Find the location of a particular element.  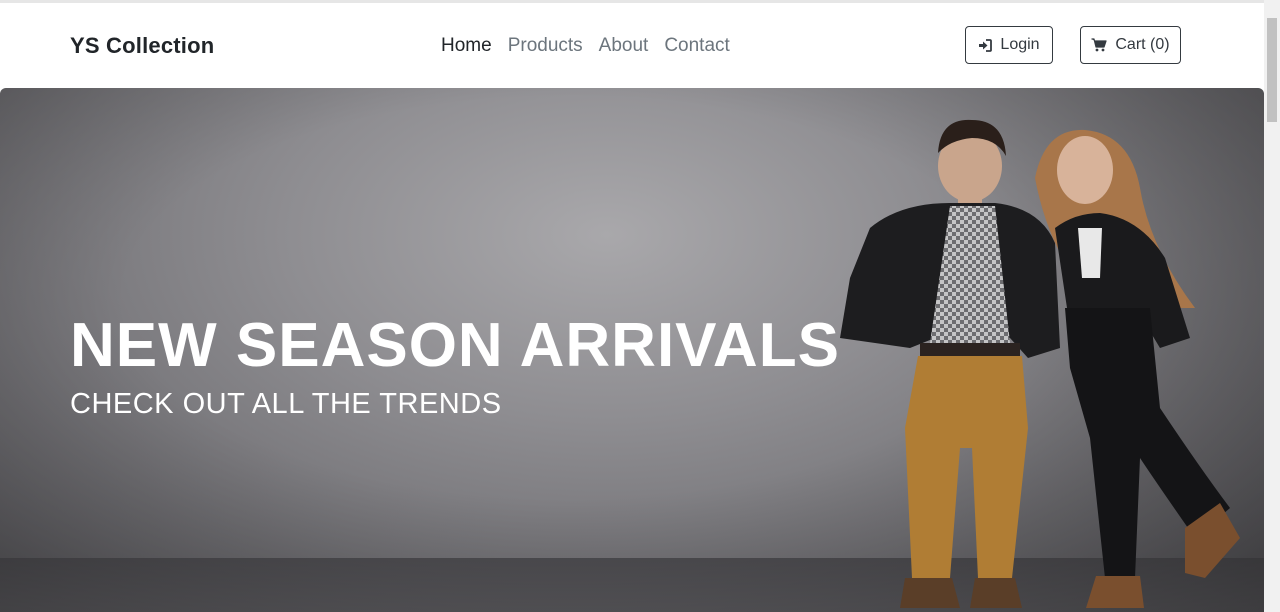

sign-in-icon is located at coordinates (985, 45).